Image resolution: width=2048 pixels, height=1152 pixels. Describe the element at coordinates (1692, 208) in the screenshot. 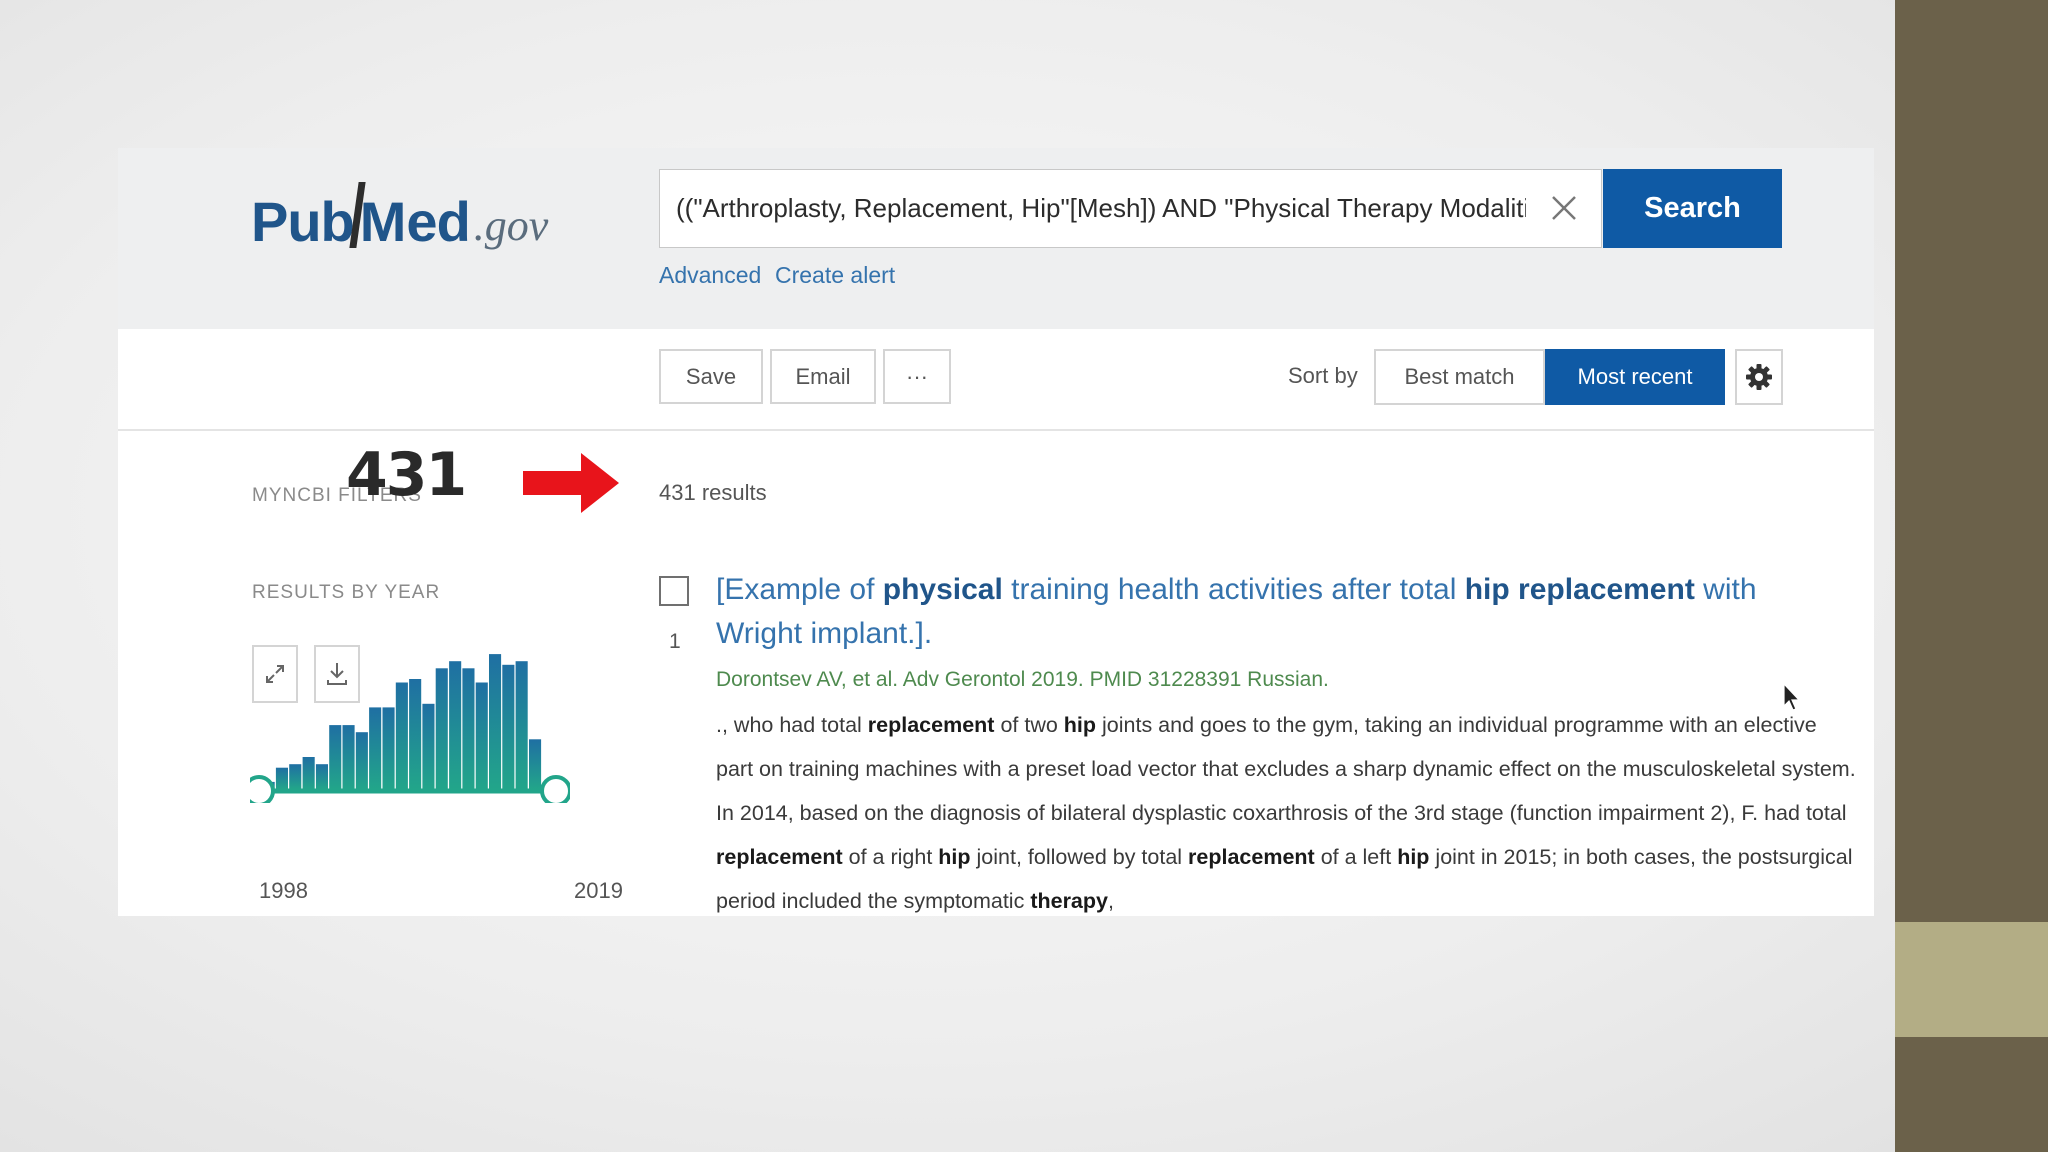

I see `search-button: Search` at that location.